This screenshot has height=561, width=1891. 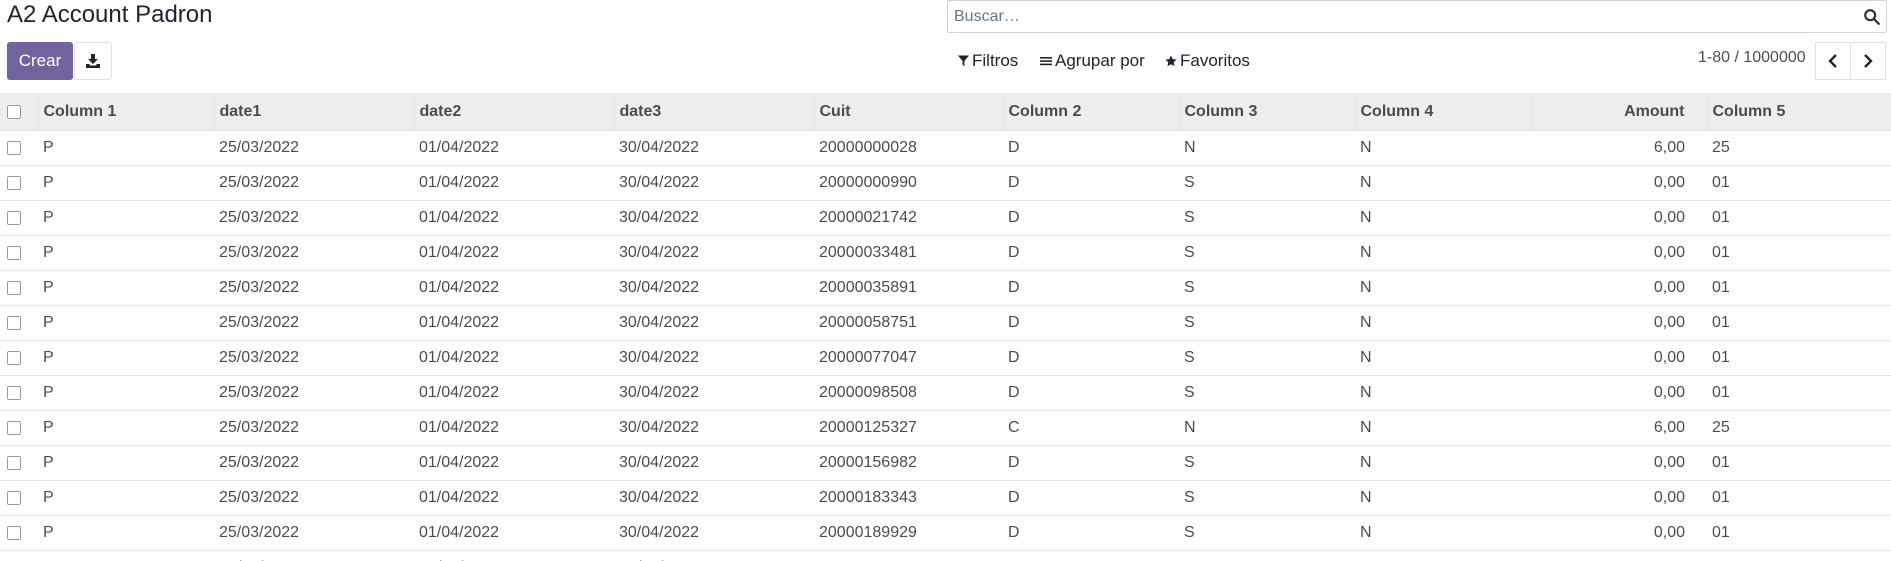 I want to click on column-header: Column 3, so click(x=1266, y=112).